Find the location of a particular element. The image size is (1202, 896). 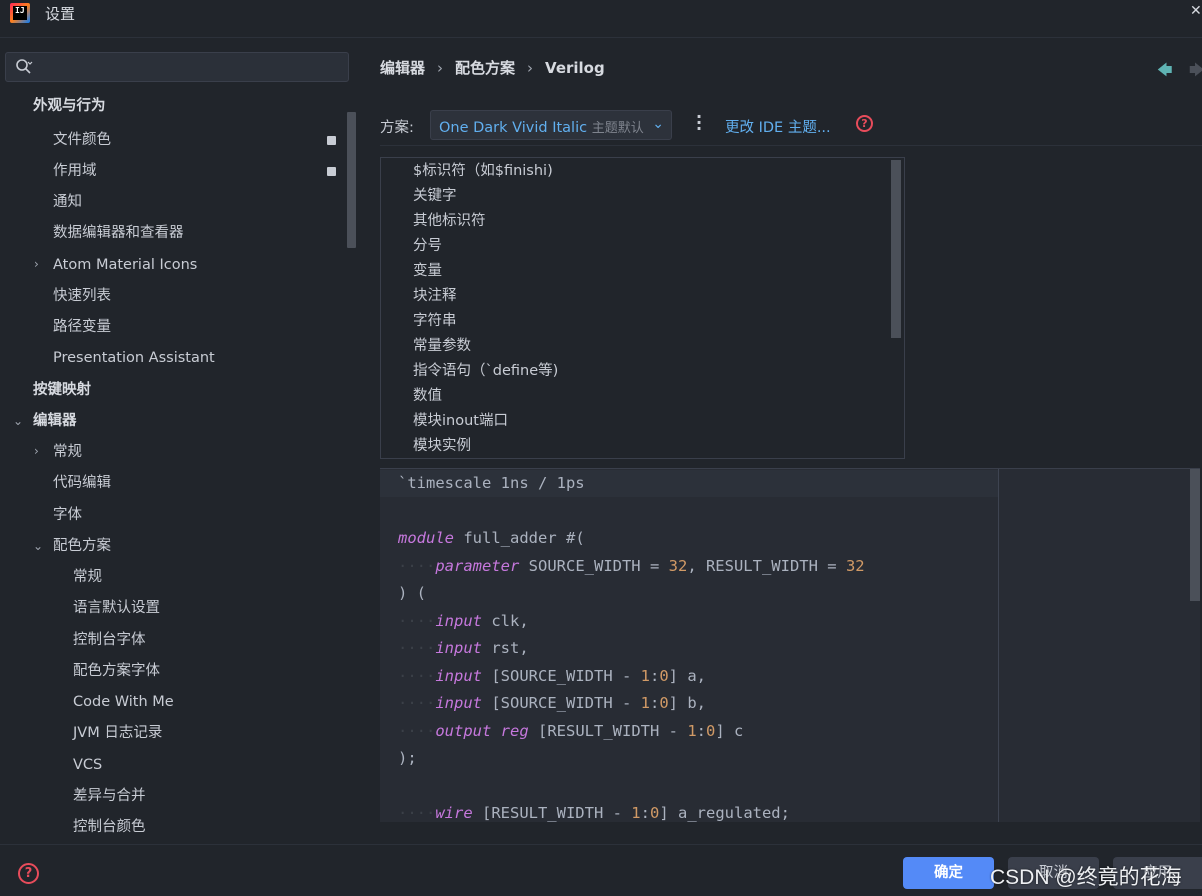

code-text: , RESULT_WIDTH = is located at coordinates (766, 566).